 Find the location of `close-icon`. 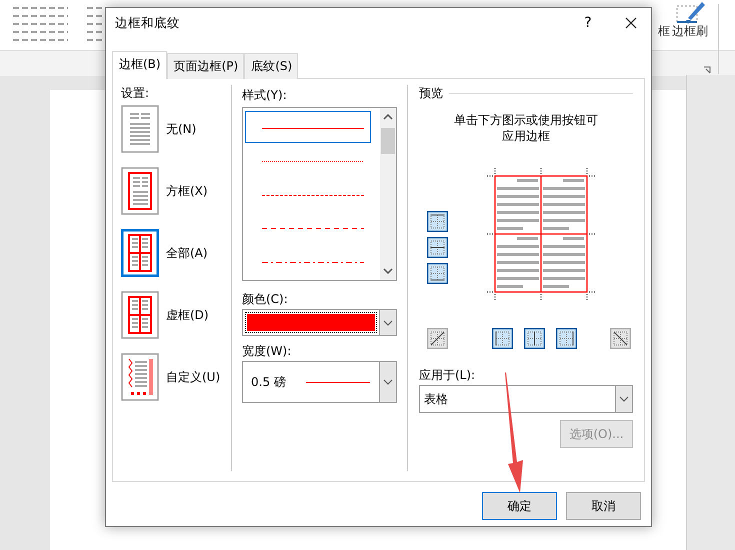

close-icon is located at coordinates (631, 23).